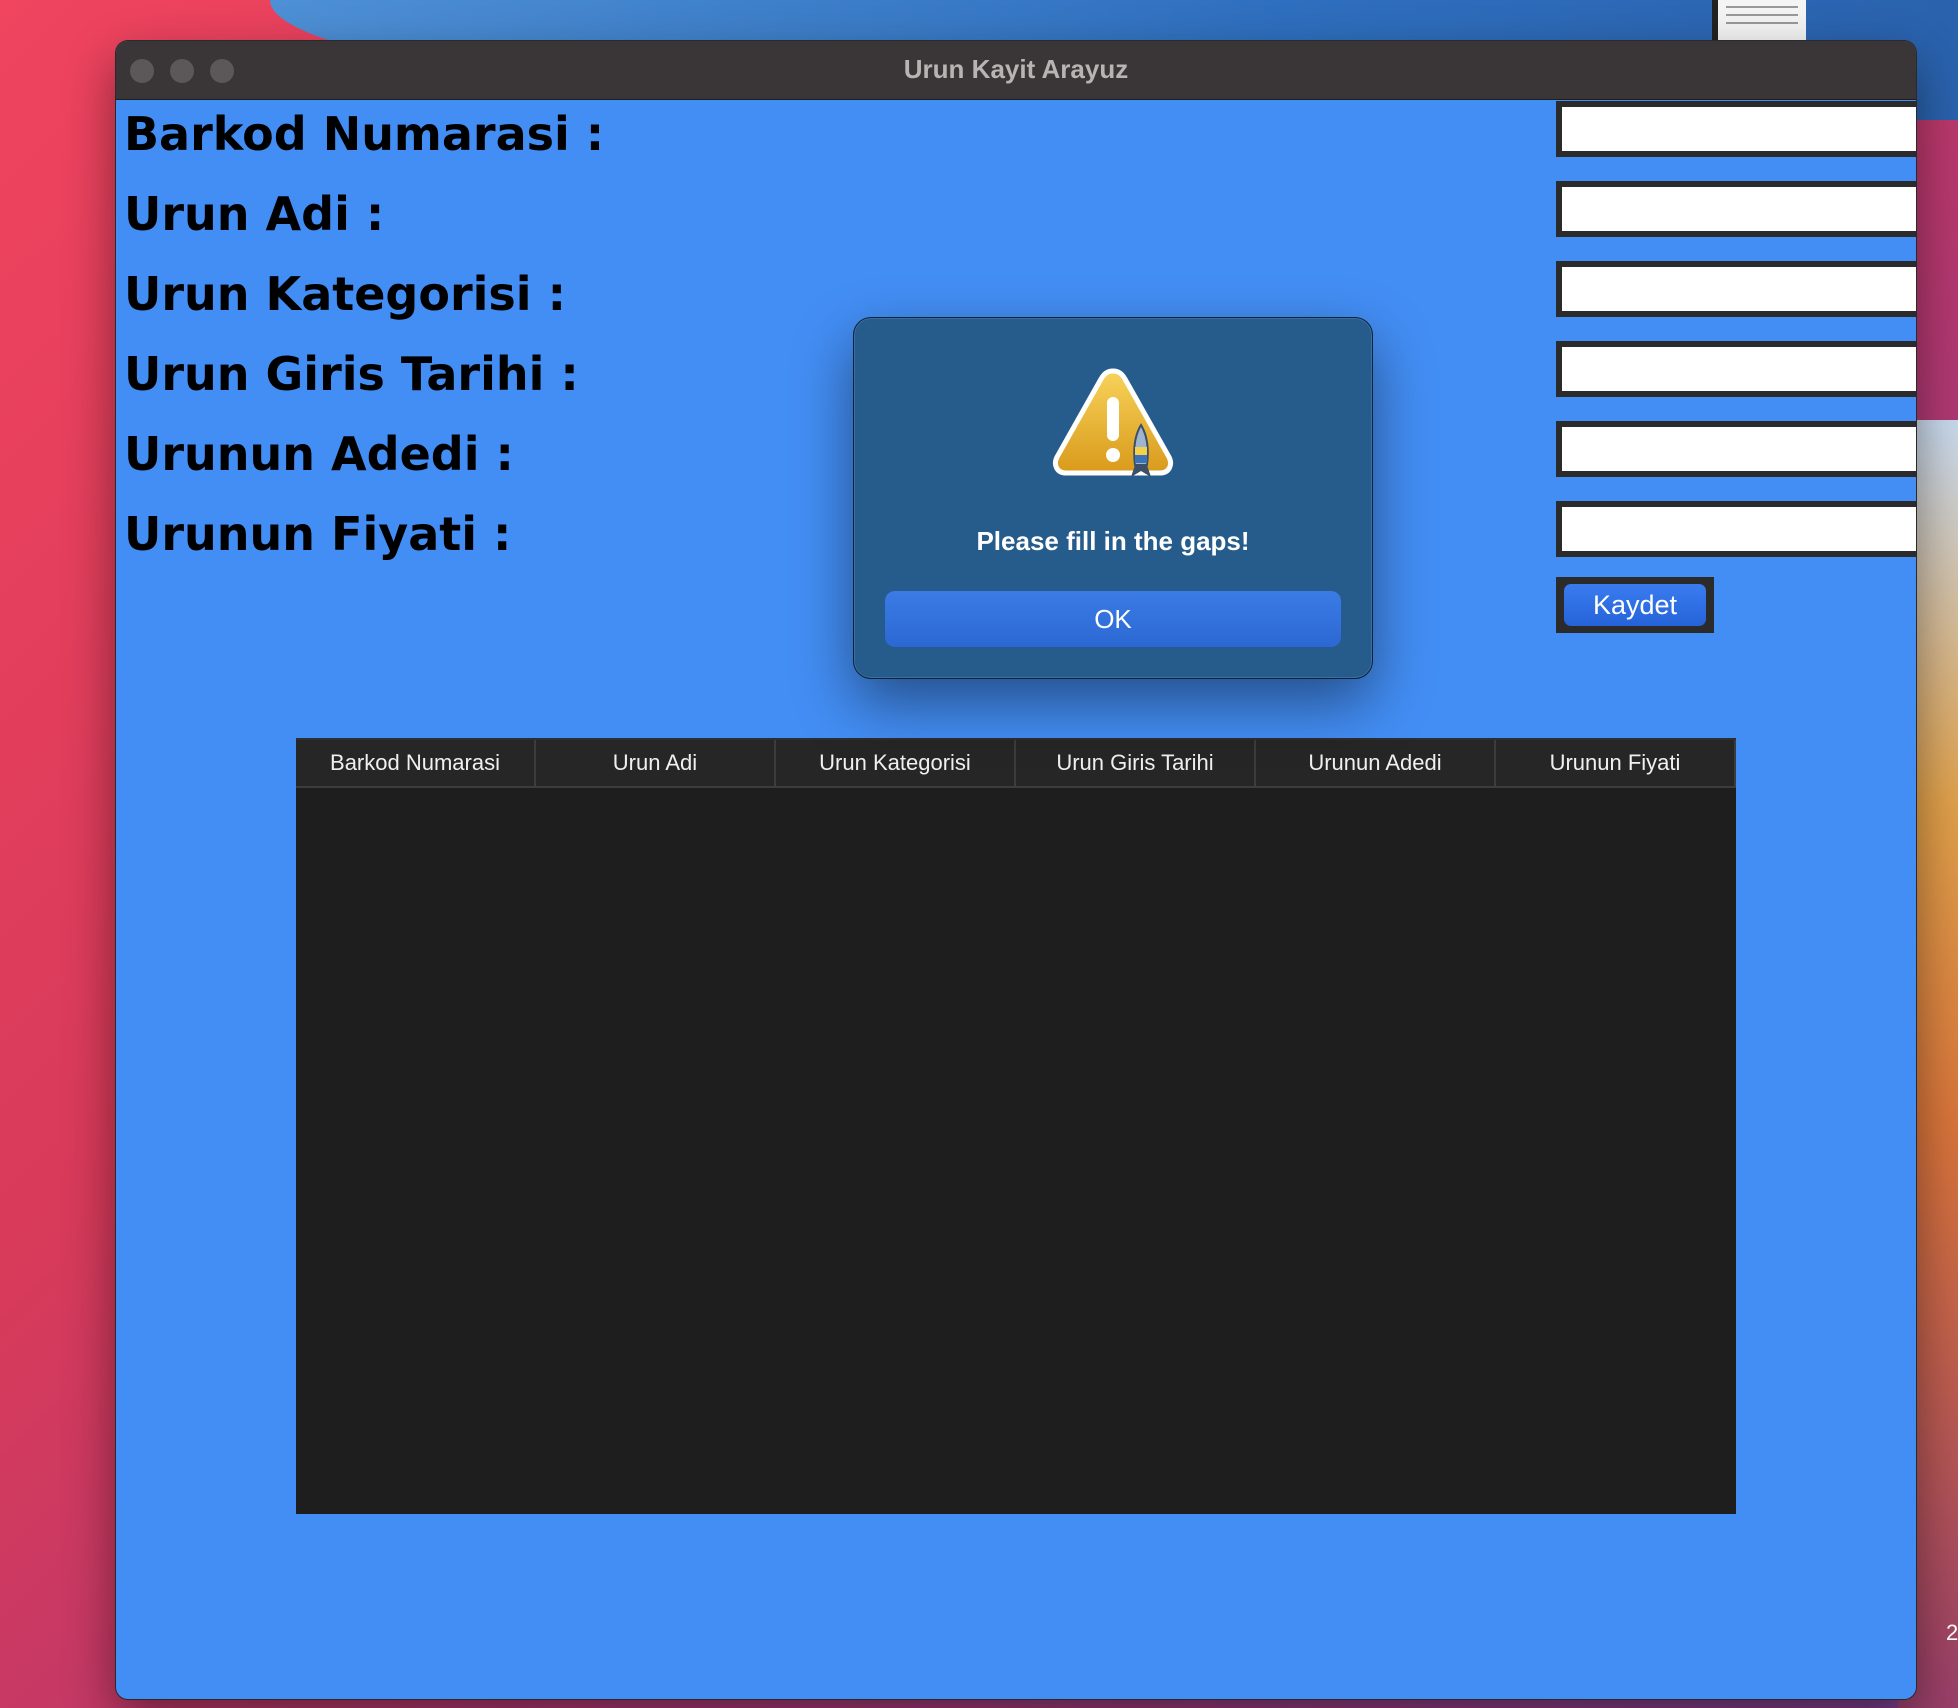  Describe the element at coordinates (364, 134) in the screenshot. I see `label-barkod-numarasi: Barkod Numarasi :` at that location.